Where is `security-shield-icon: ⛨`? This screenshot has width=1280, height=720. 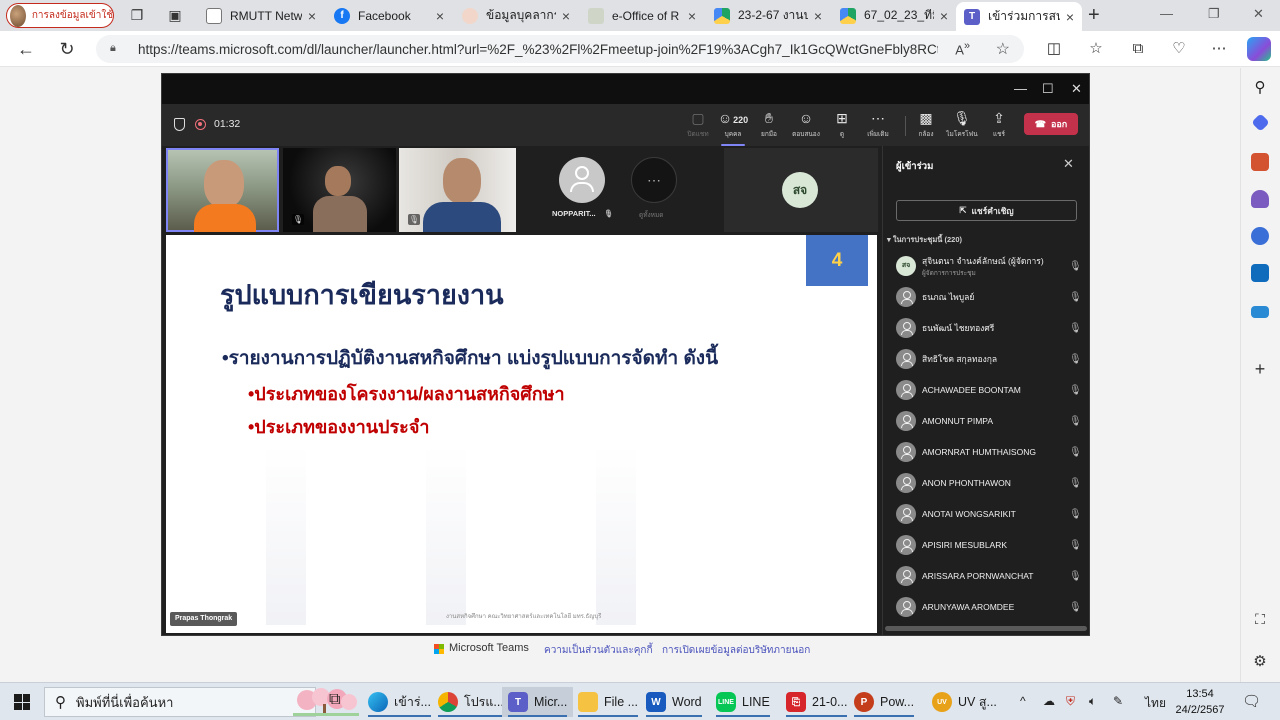
security-shield-icon: ⛨ is located at coordinates (1070, 701).